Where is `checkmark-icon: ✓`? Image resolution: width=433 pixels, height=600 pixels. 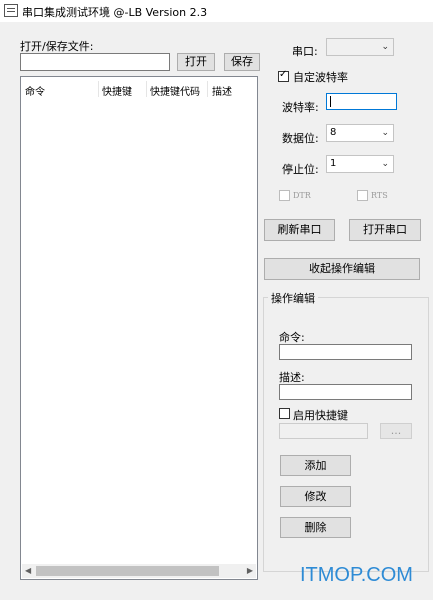
checkmark-icon: ✓ is located at coordinates (283, 74).